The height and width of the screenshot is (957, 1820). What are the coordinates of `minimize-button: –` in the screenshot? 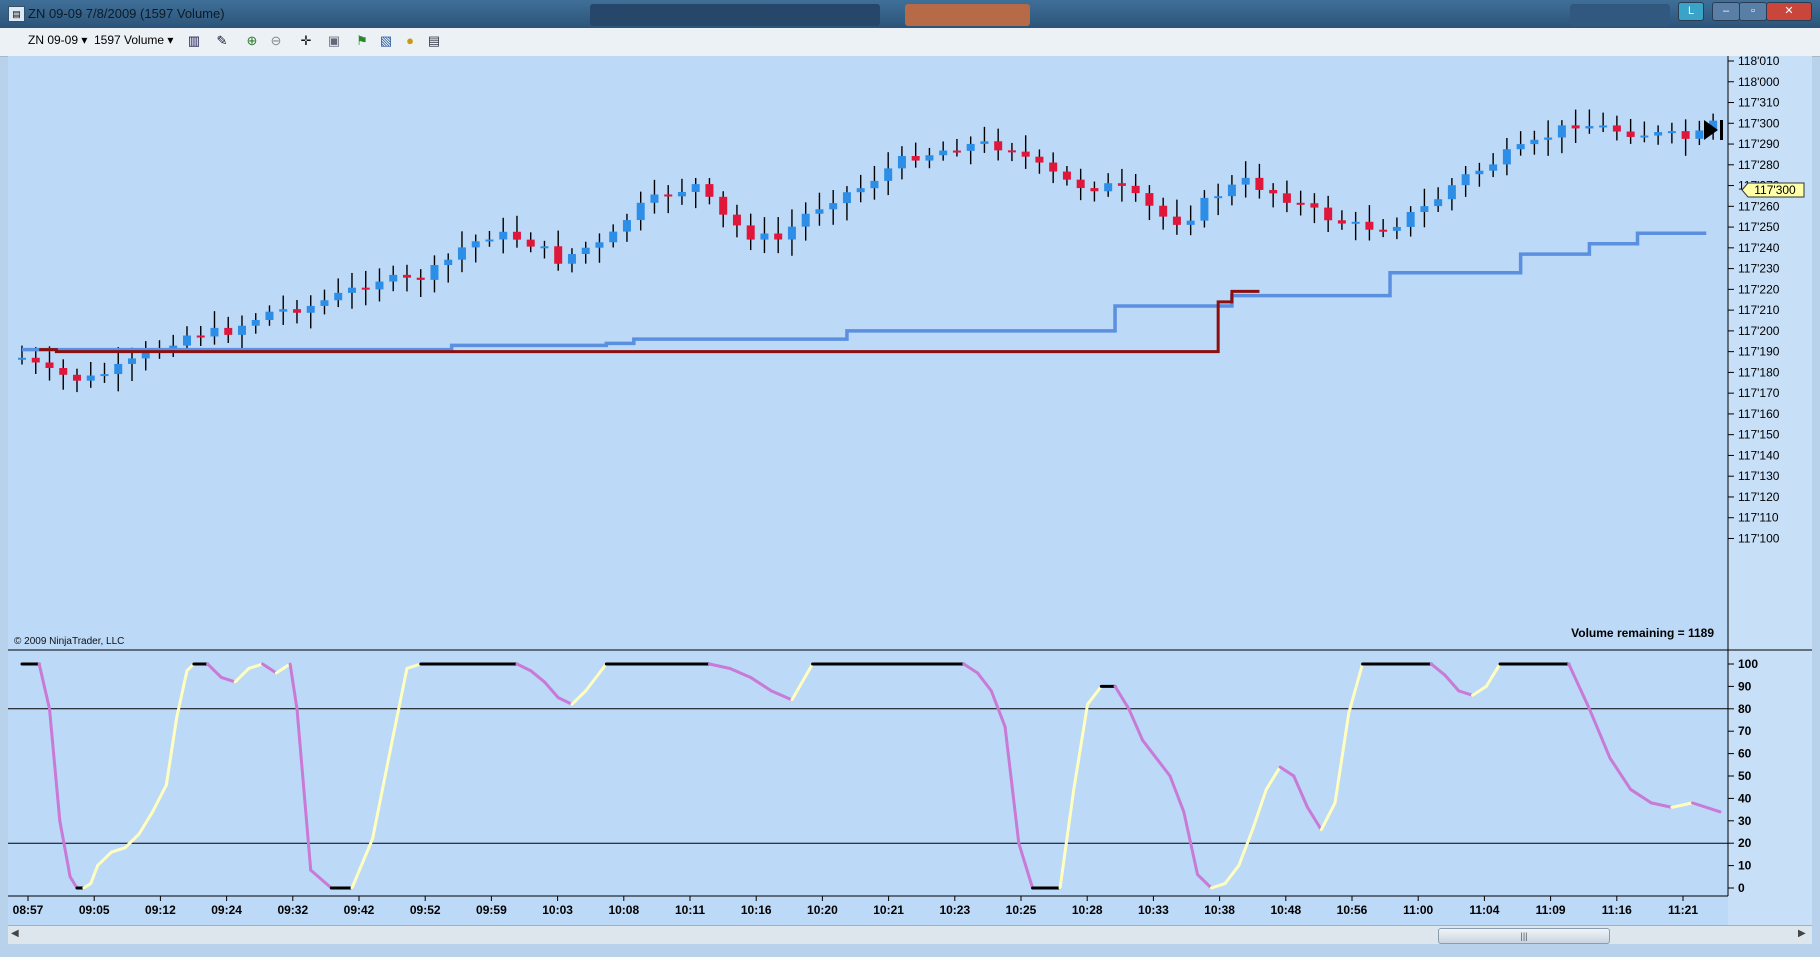 It's located at (1726, 11).